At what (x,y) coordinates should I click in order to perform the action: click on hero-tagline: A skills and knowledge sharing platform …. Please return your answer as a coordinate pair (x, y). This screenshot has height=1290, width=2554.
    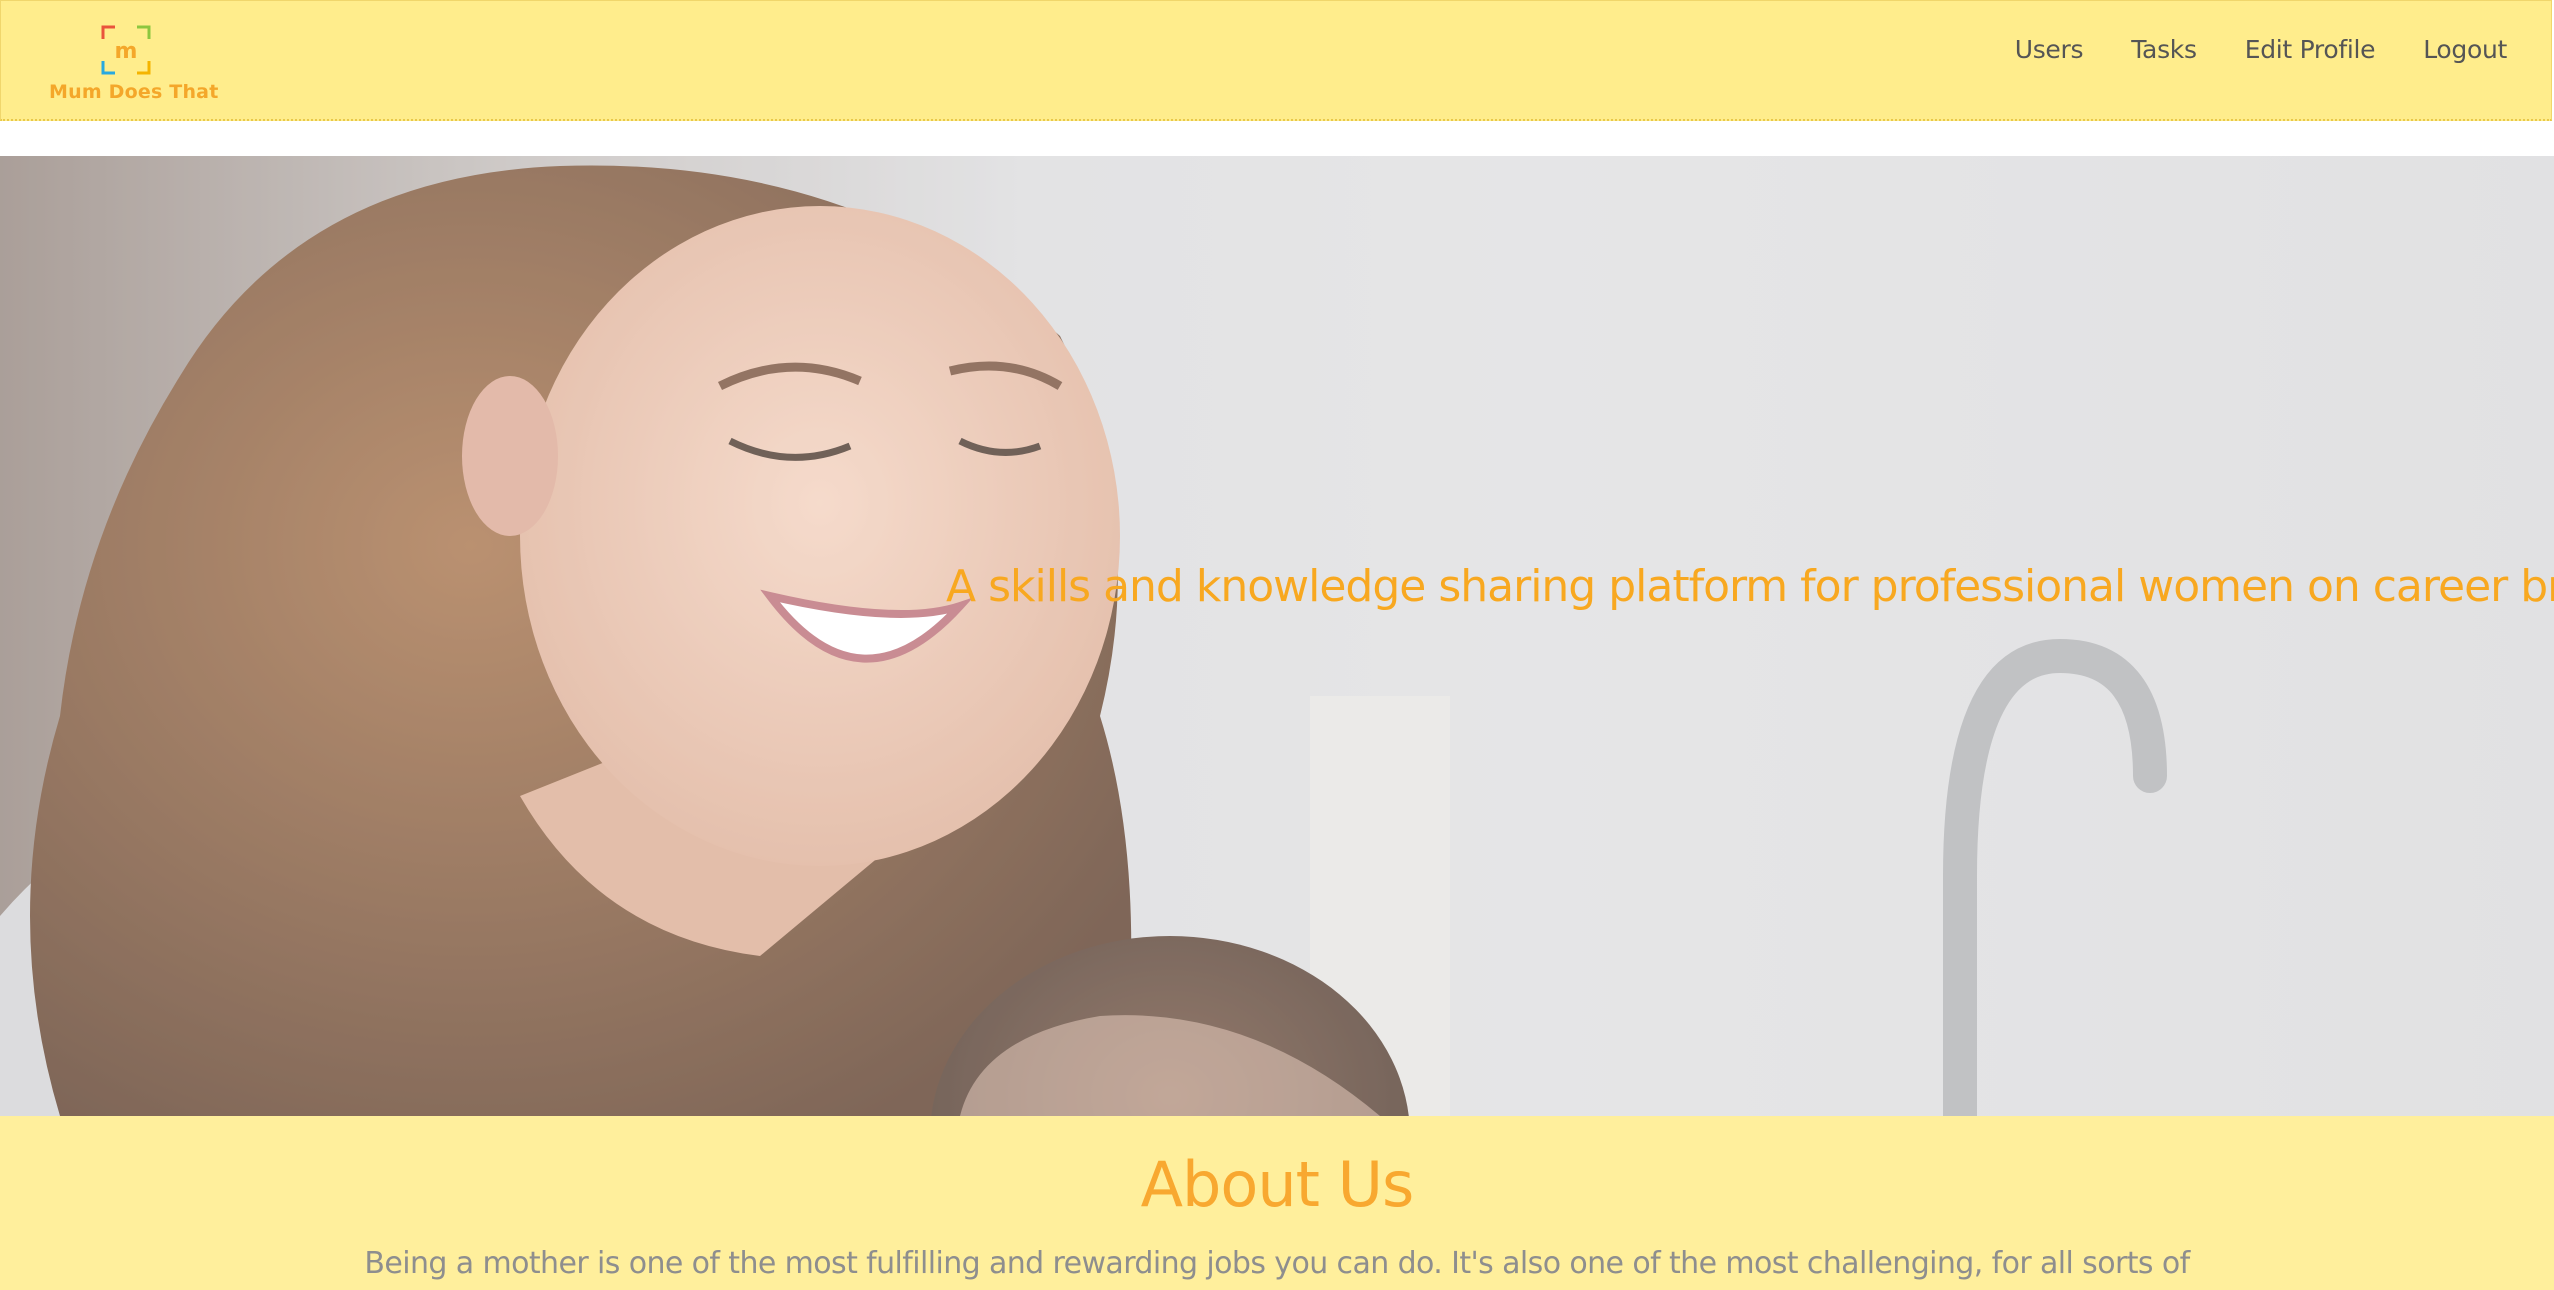
    Looking at the image, I should click on (1750, 586).